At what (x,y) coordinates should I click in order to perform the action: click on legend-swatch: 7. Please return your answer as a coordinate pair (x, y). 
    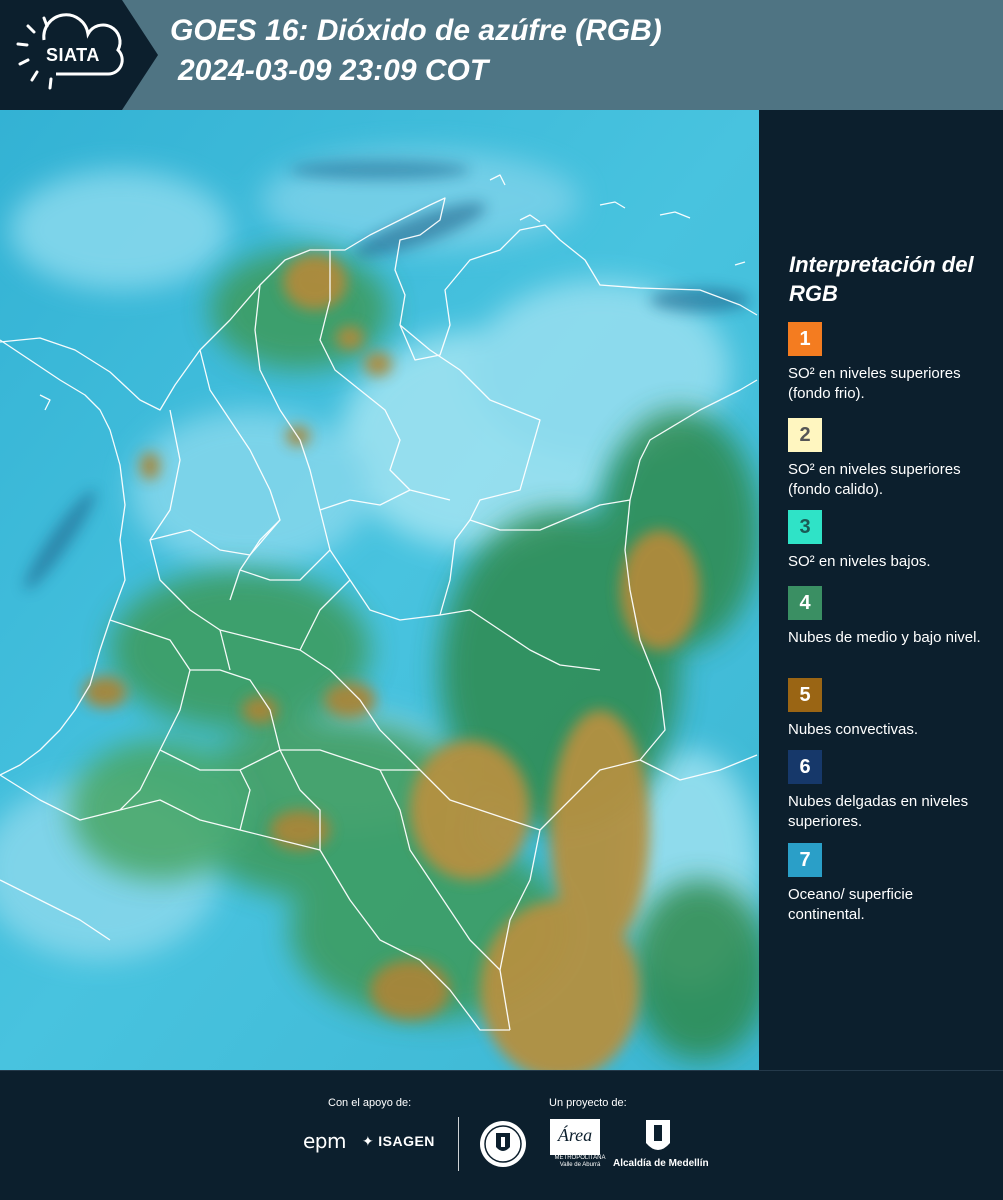
    Looking at the image, I should click on (805, 860).